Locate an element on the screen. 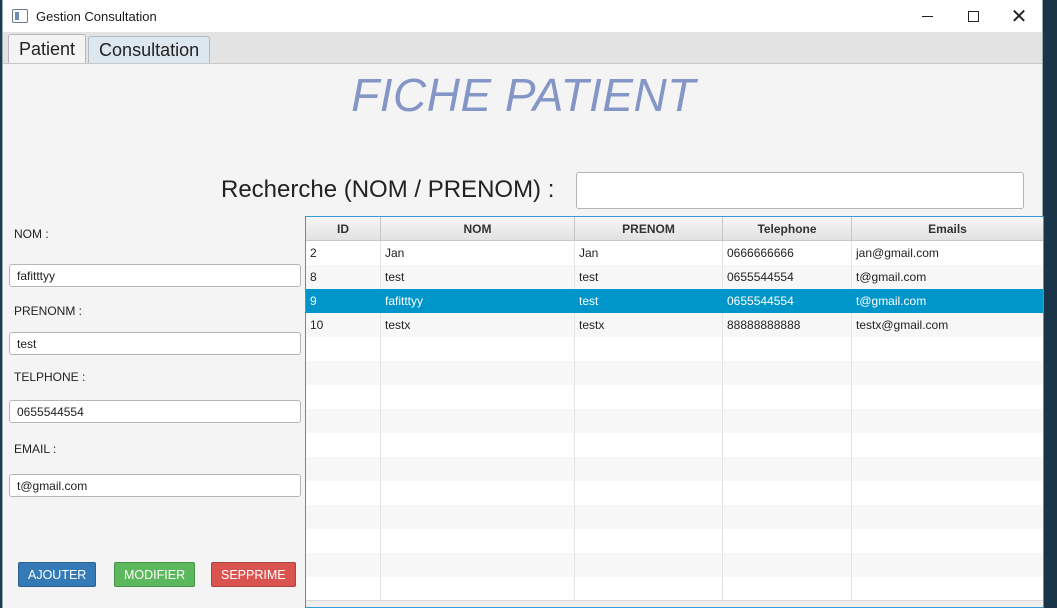  cell-id: 8 is located at coordinates (343, 277).